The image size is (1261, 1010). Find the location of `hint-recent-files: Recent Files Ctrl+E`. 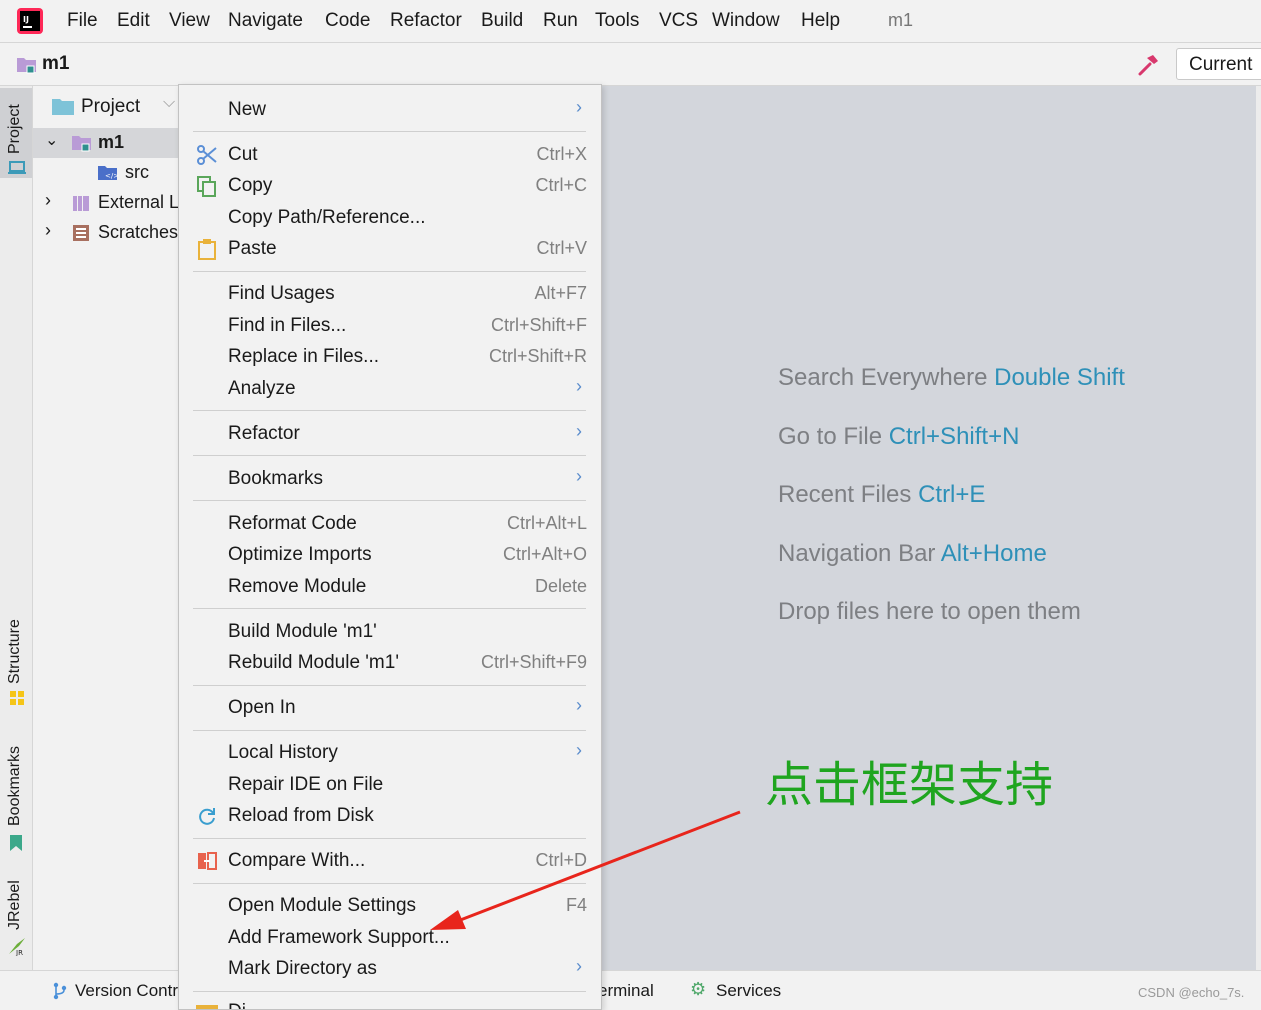

hint-recent-files: Recent Files Ctrl+E is located at coordinates (881, 495).